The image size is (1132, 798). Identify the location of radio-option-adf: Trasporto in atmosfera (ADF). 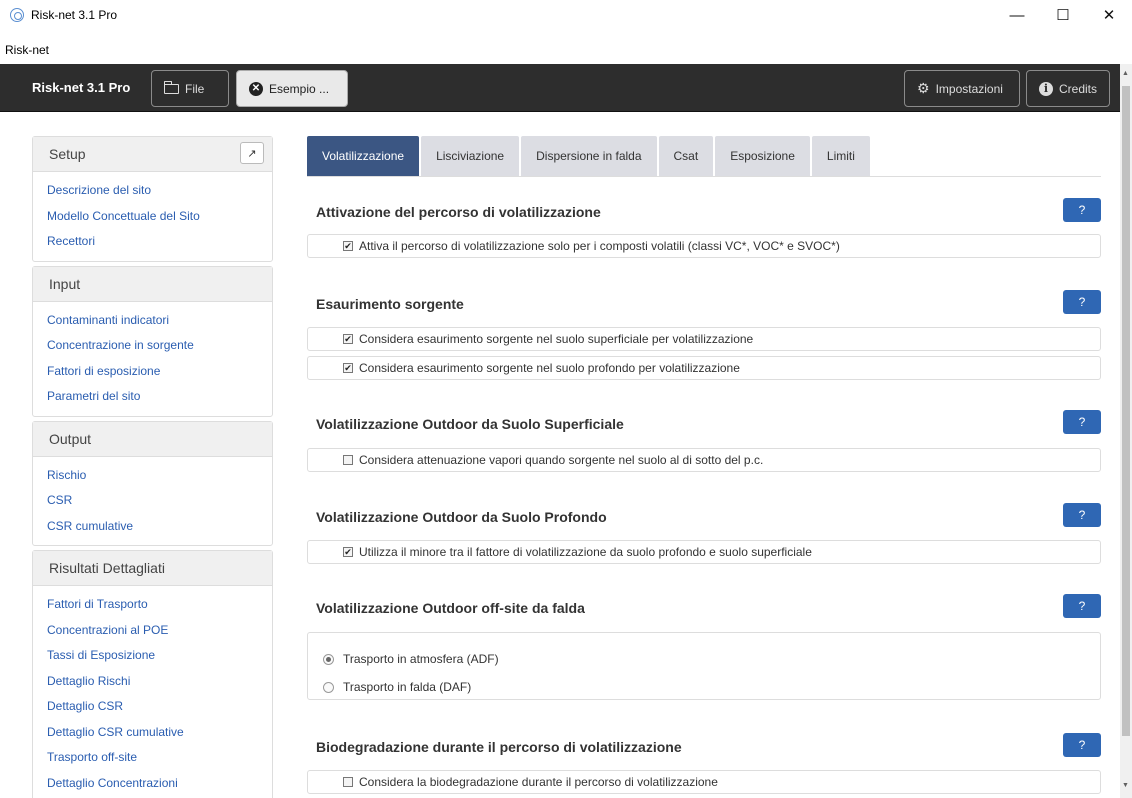
(711, 659).